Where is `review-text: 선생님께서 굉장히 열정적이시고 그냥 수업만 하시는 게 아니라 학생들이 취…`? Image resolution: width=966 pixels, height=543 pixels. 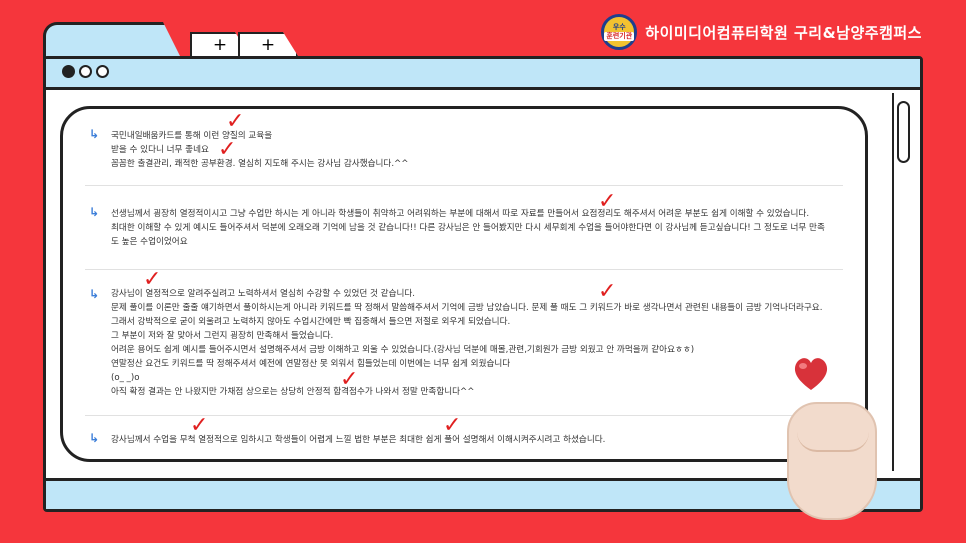 review-text: 선생님께서 굉장히 열정적이시고 그냥 수업만 하시는 게 아니라 학생들이 취… is located at coordinates (468, 228).